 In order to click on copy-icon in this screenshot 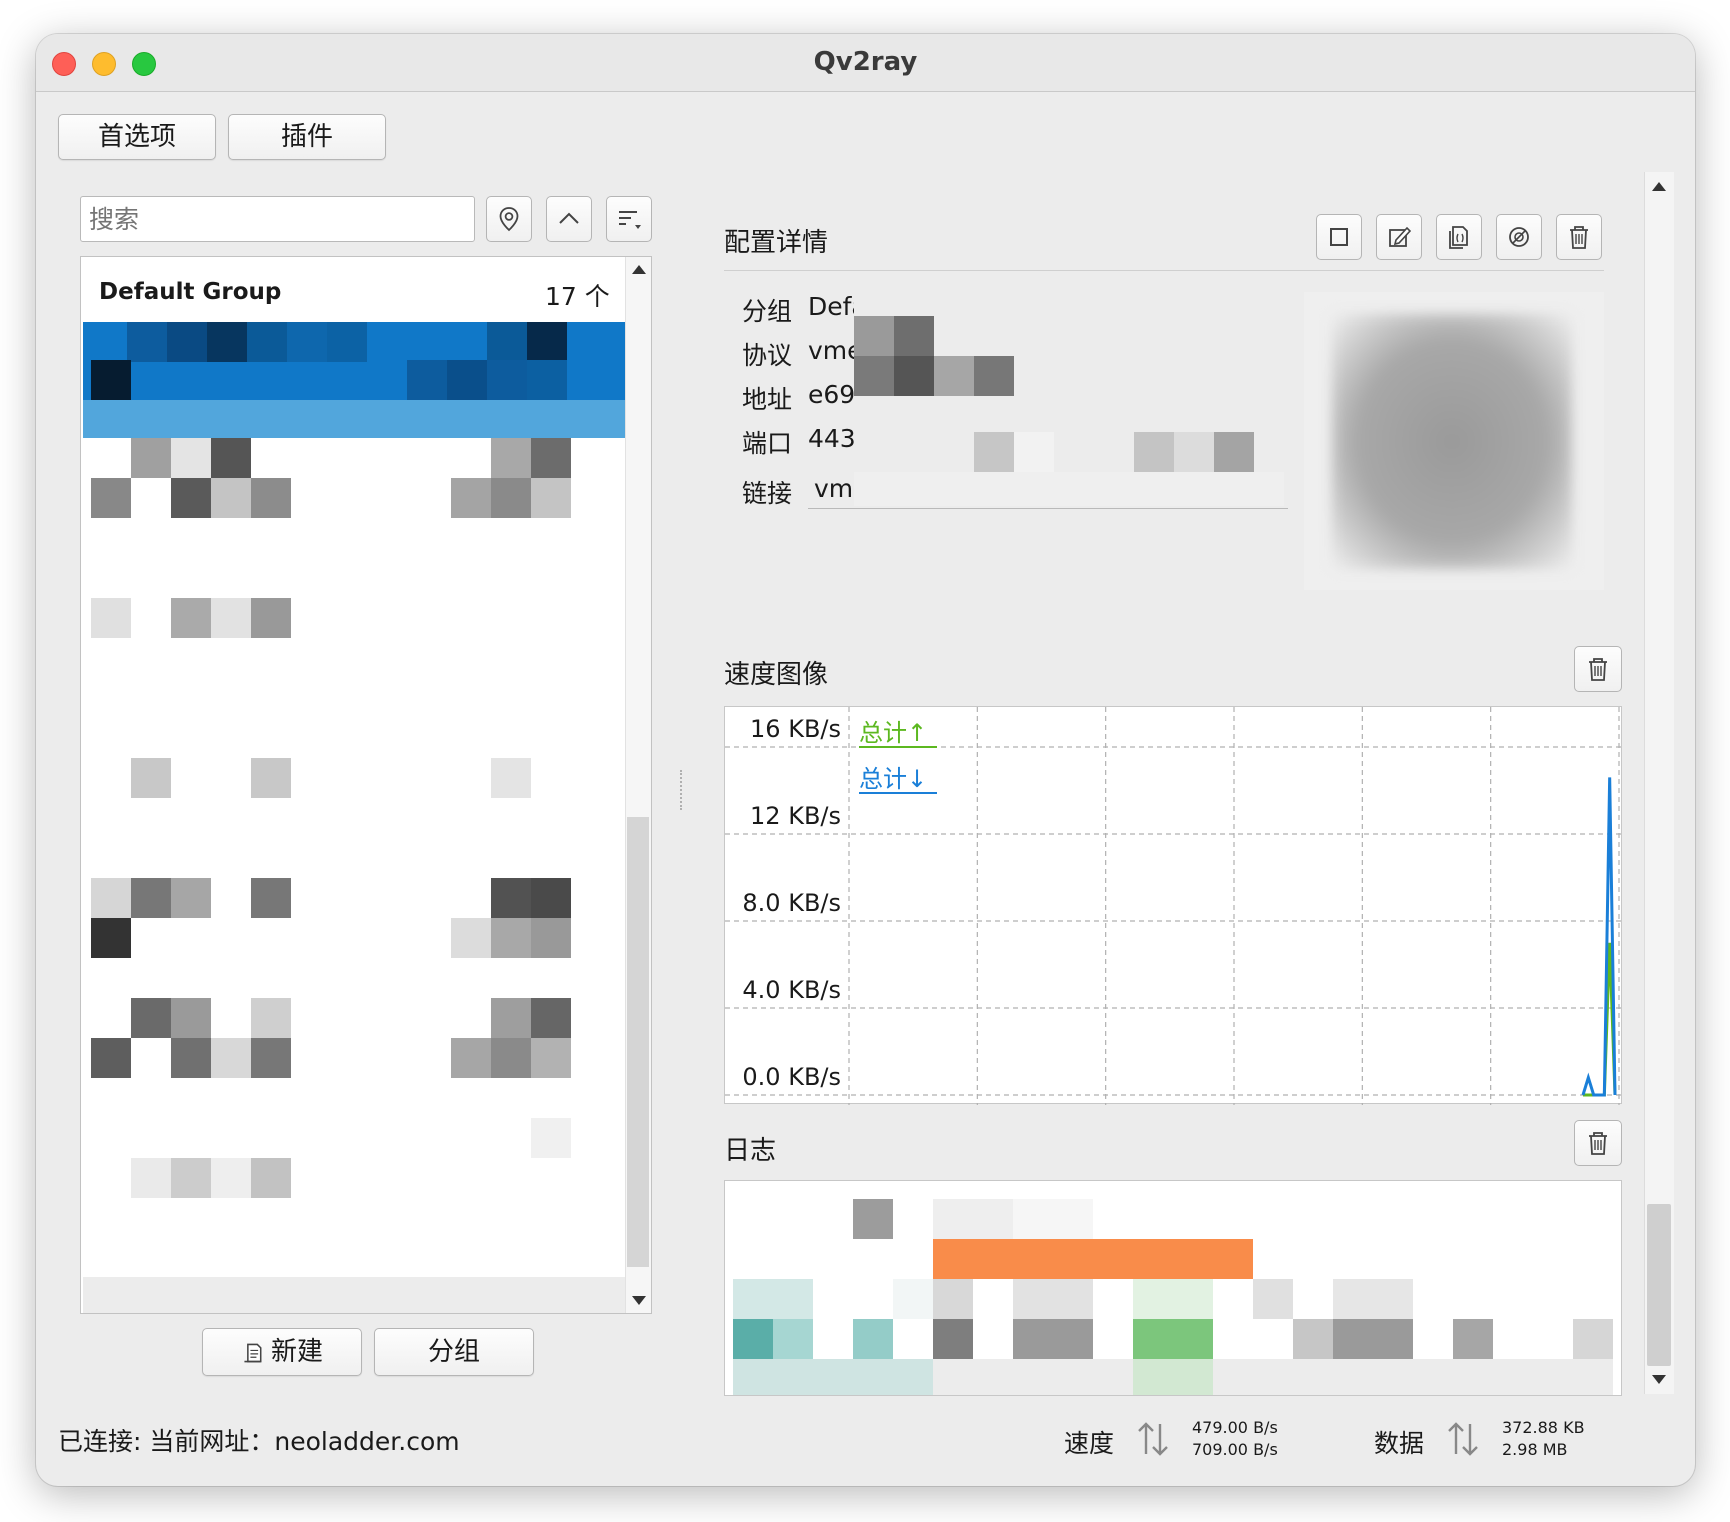, I will do `click(1458, 237)`.